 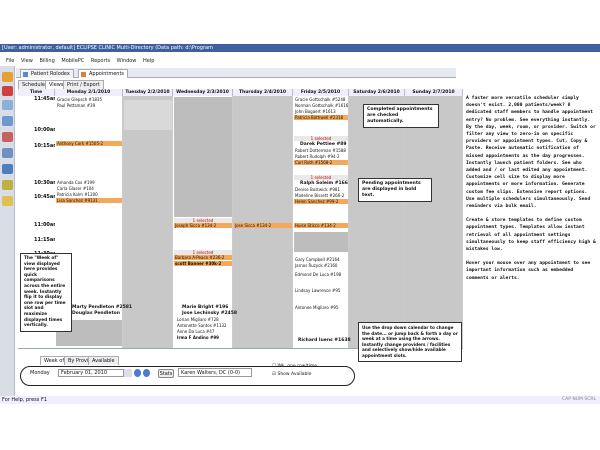 What do you see at coordinates (204, 319) in the screenshot?
I see `appointment: Lorian Migliaro #728` at bounding box center [204, 319].